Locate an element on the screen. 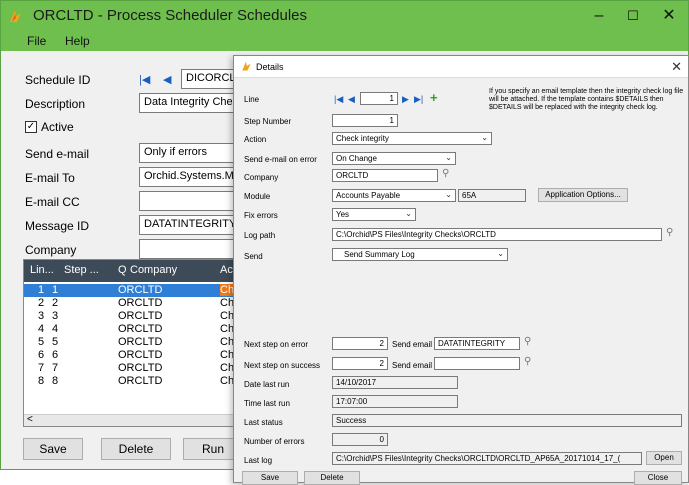 This screenshot has width=689, height=485. maximize-button: ☐ is located at coordinates (633, 16).